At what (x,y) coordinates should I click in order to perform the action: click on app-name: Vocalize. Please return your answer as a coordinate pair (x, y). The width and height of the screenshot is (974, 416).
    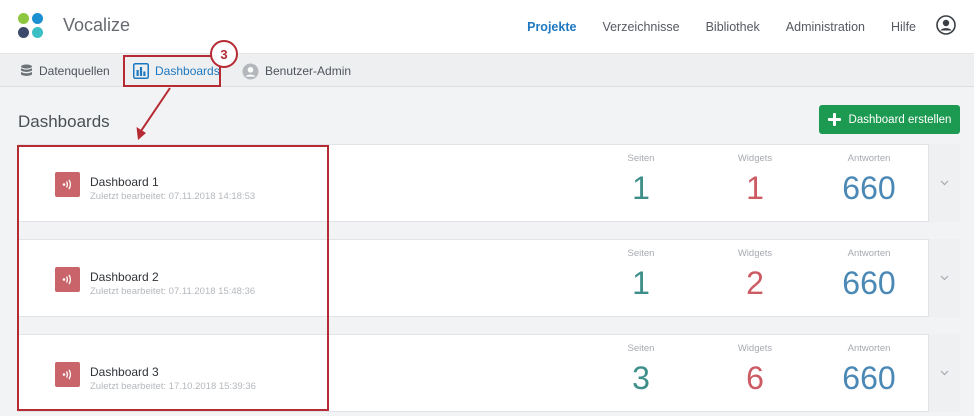
    Looking at the image, I should click on (97, 25).